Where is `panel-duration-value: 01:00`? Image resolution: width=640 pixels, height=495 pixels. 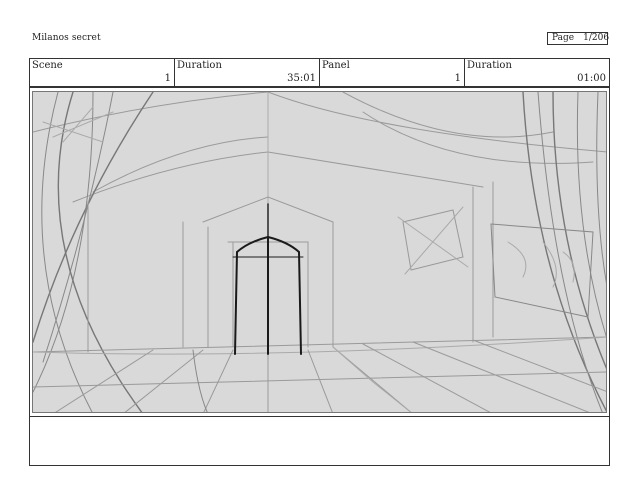 panel-duration-value: 01:00 is located at coordinates (591, 78).